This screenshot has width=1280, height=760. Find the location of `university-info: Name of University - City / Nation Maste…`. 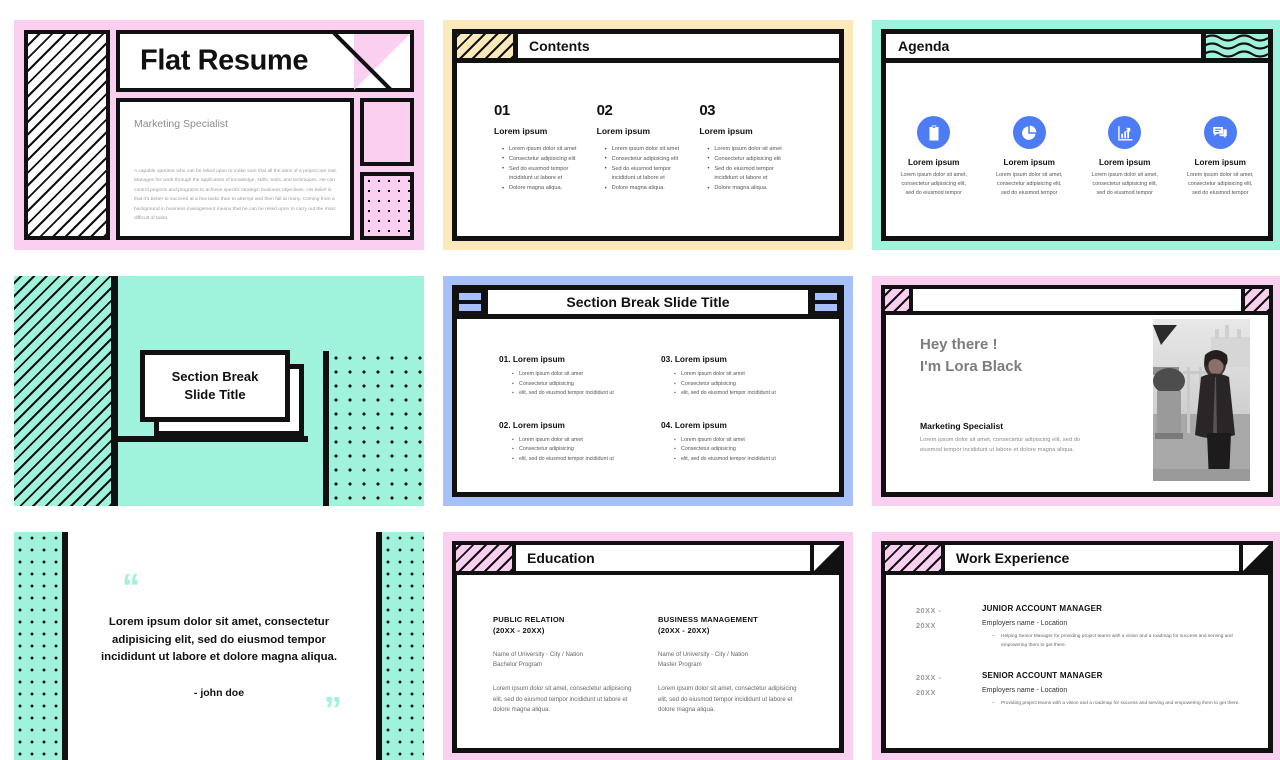

university-info: Name of University - City / Nation Maste… is located at coordinates (703, 659).